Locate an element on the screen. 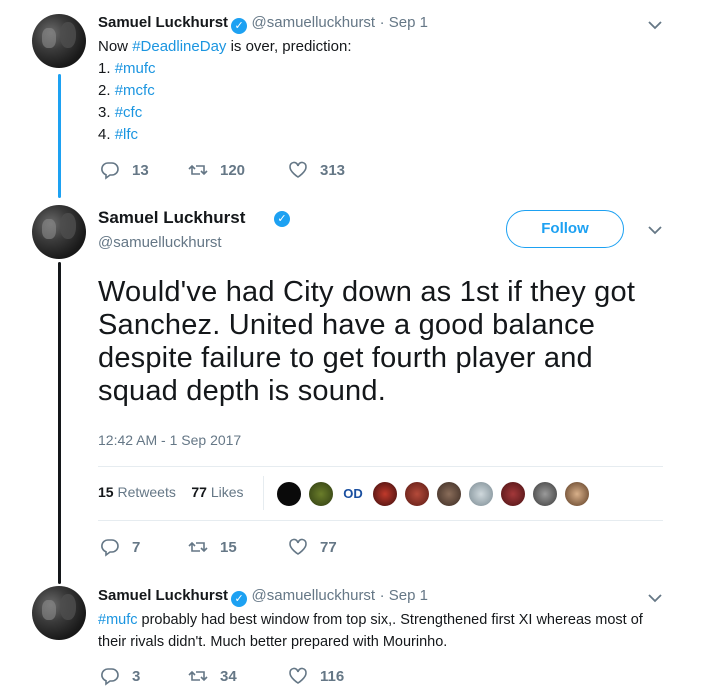  like-button: 77 is located at coordinates (338, 547).